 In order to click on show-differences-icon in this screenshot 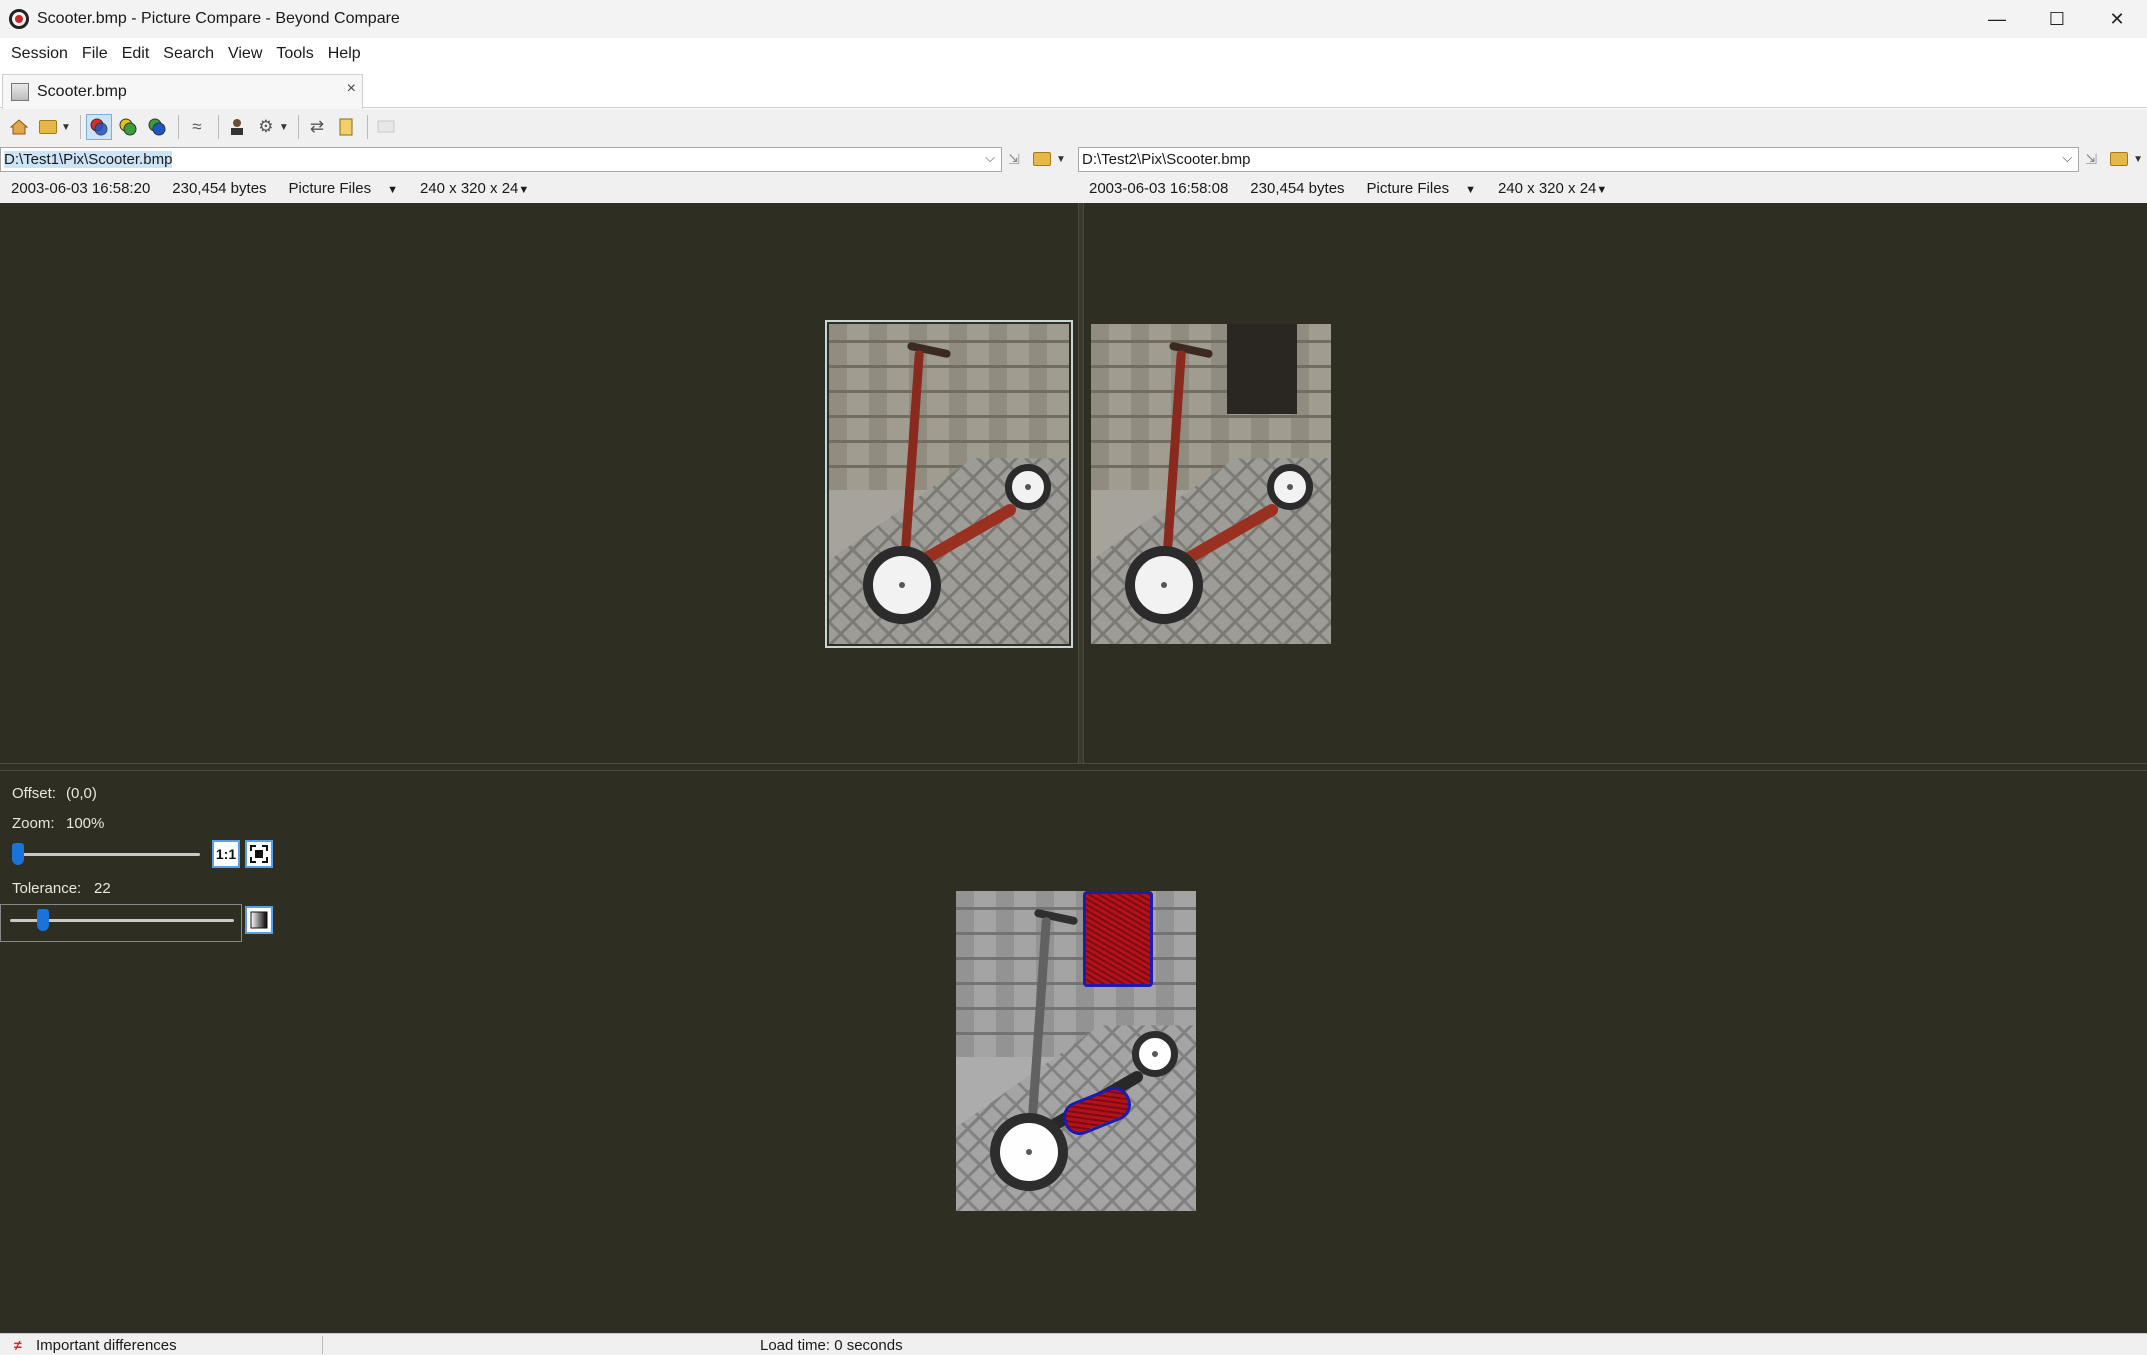, I will do `click(98, 127)`.